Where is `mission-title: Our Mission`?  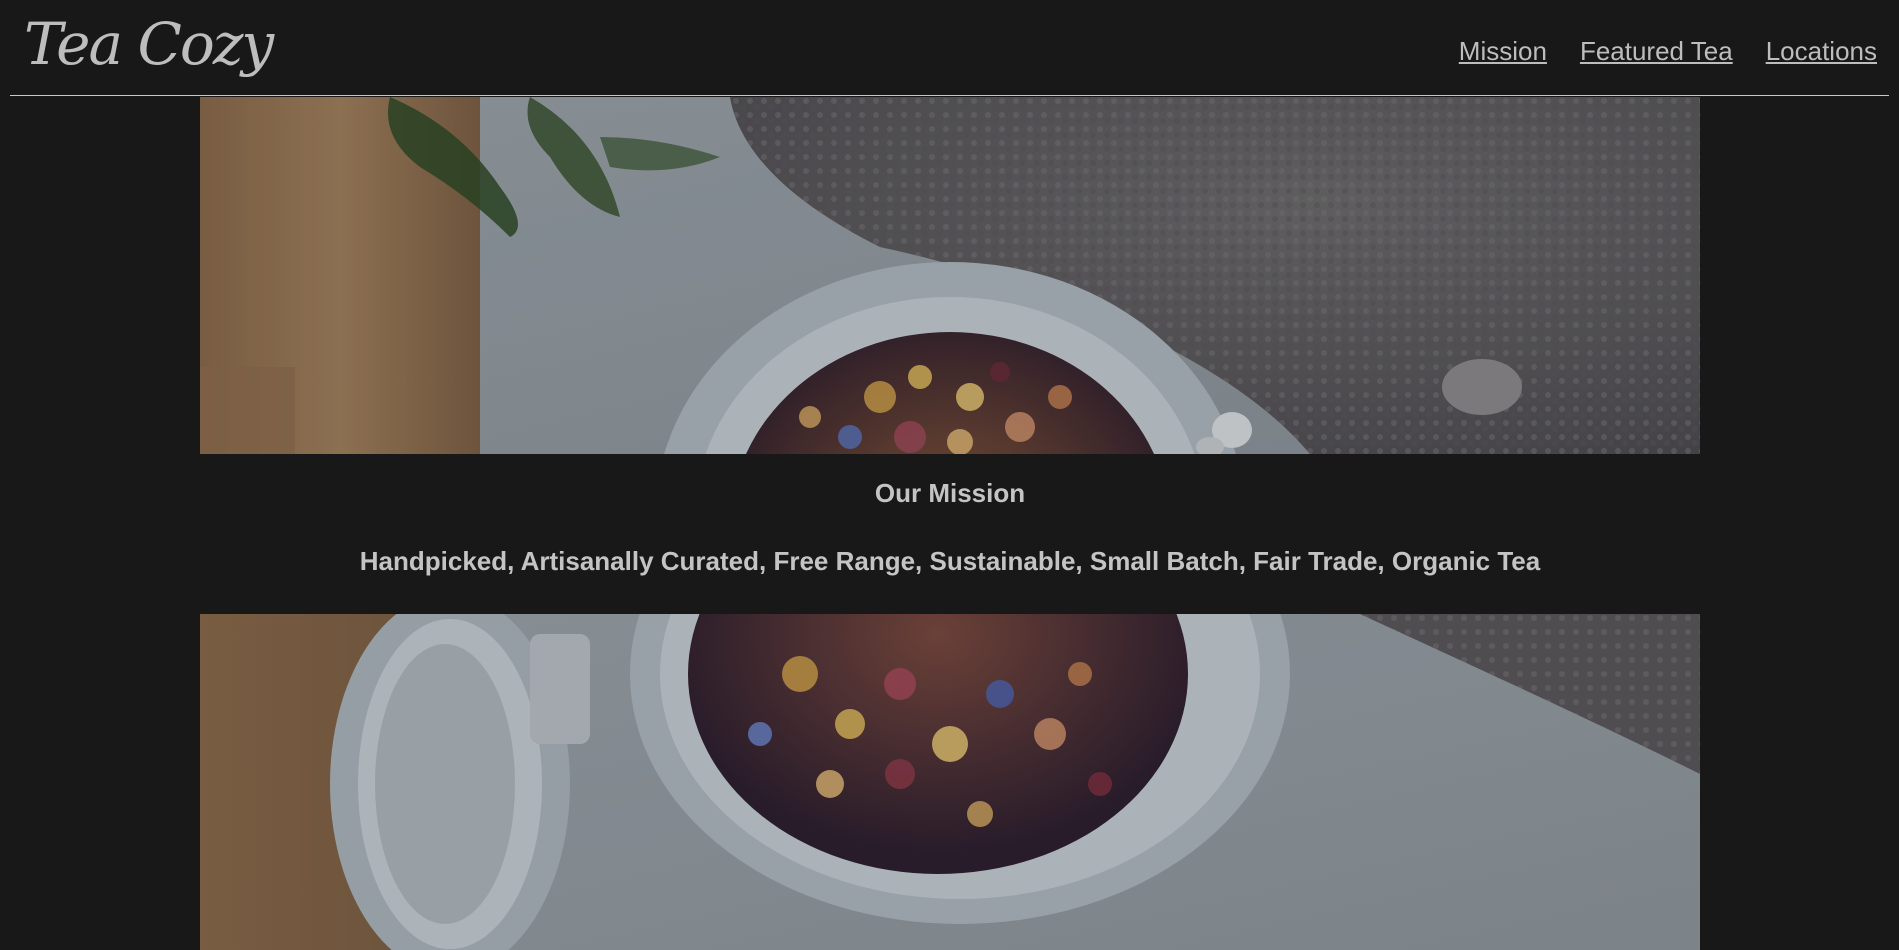
mission-title: Our Mission is located at coordinates (950, 493).